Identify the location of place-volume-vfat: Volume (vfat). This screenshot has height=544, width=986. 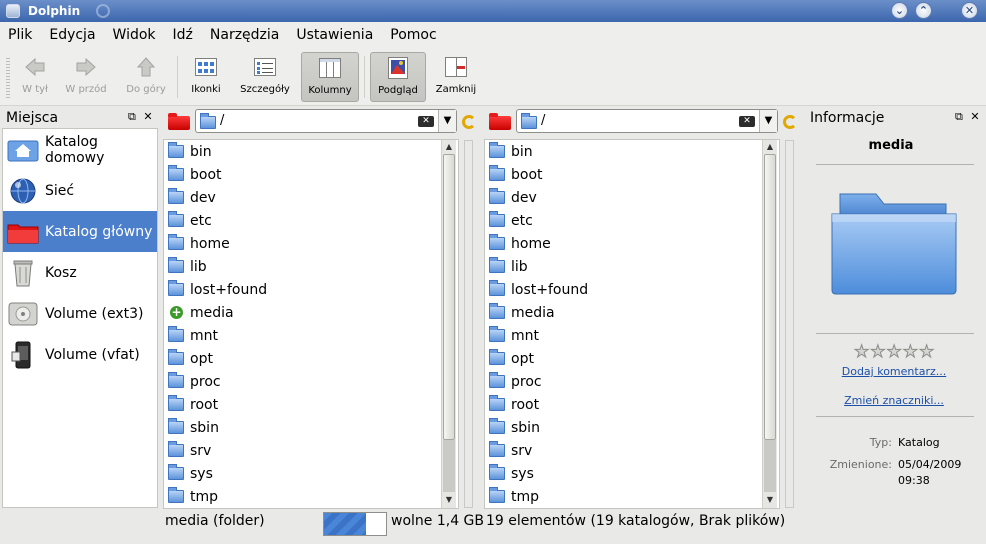
(80, 354).